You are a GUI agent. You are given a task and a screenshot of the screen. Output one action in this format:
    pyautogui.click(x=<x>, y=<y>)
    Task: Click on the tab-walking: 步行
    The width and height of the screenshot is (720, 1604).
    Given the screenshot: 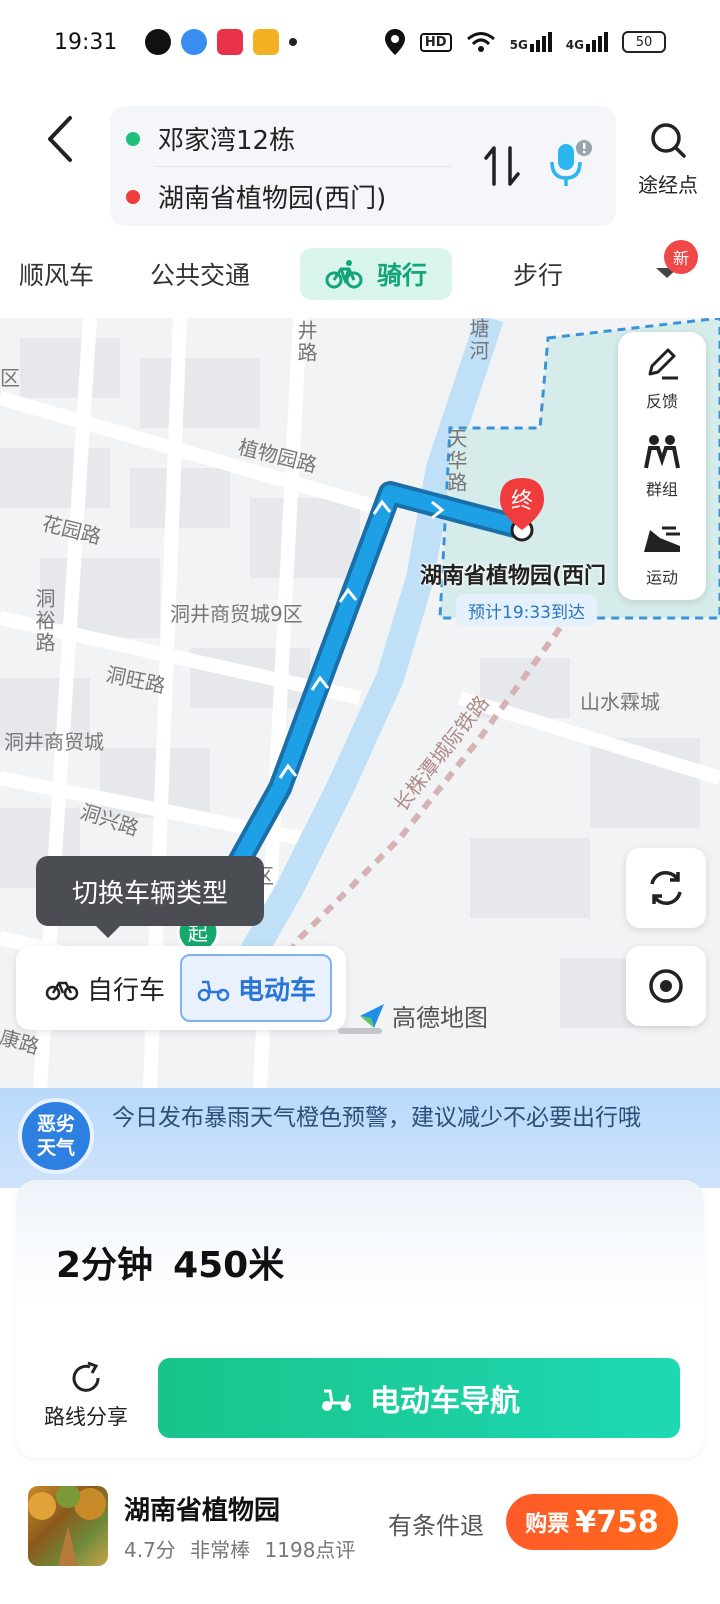 What is the action you would take?
    pyautogui.click(x=538, y=274)
    